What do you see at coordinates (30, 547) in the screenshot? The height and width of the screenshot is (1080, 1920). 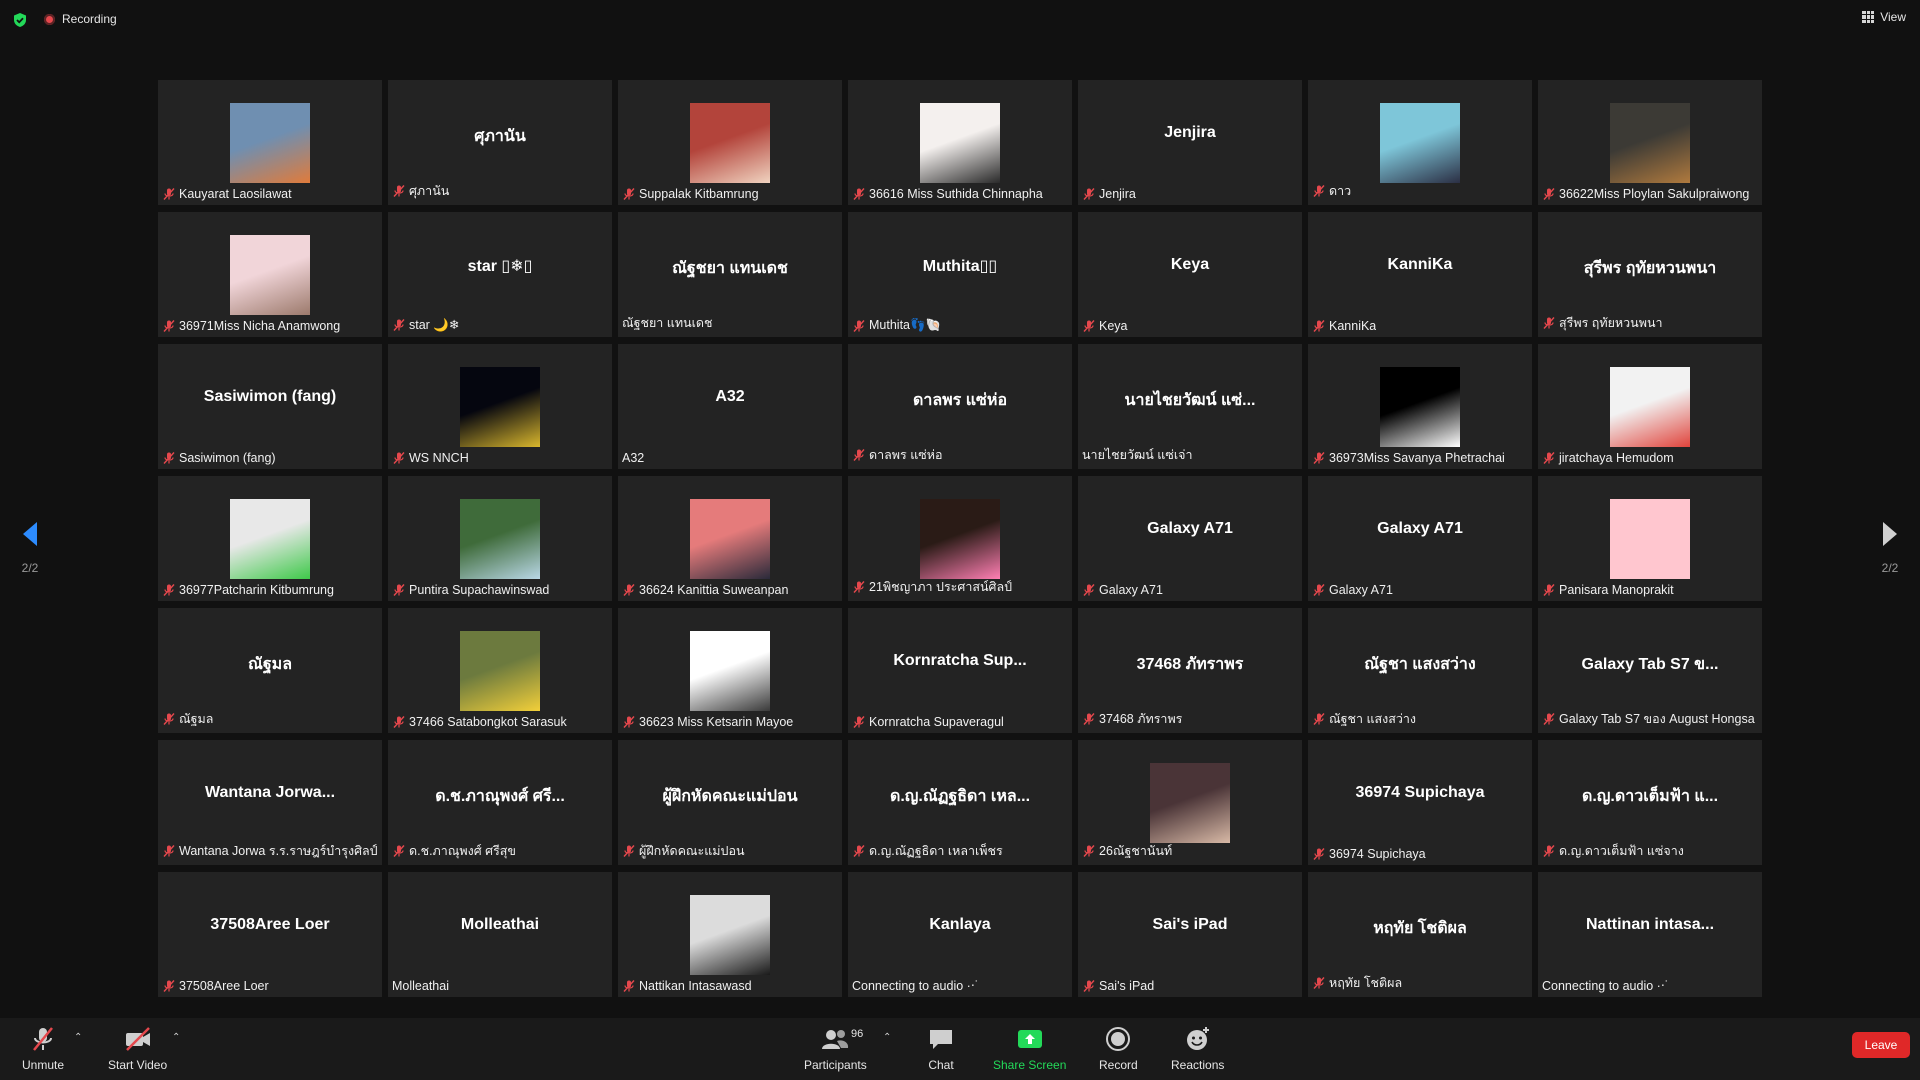 I see `previous-page-button: 2/2` at bounding box center [30, 547].